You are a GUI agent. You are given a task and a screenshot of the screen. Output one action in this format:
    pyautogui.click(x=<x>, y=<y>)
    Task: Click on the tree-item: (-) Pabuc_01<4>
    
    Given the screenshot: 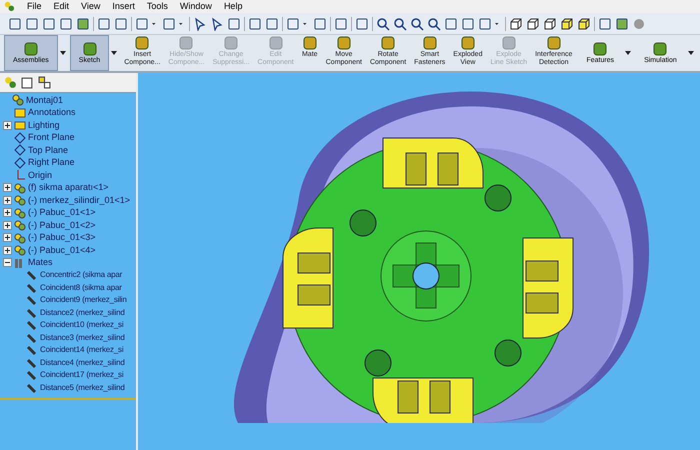 What is the action you would take?
    pyautogui.click(x=62, y=250)
    